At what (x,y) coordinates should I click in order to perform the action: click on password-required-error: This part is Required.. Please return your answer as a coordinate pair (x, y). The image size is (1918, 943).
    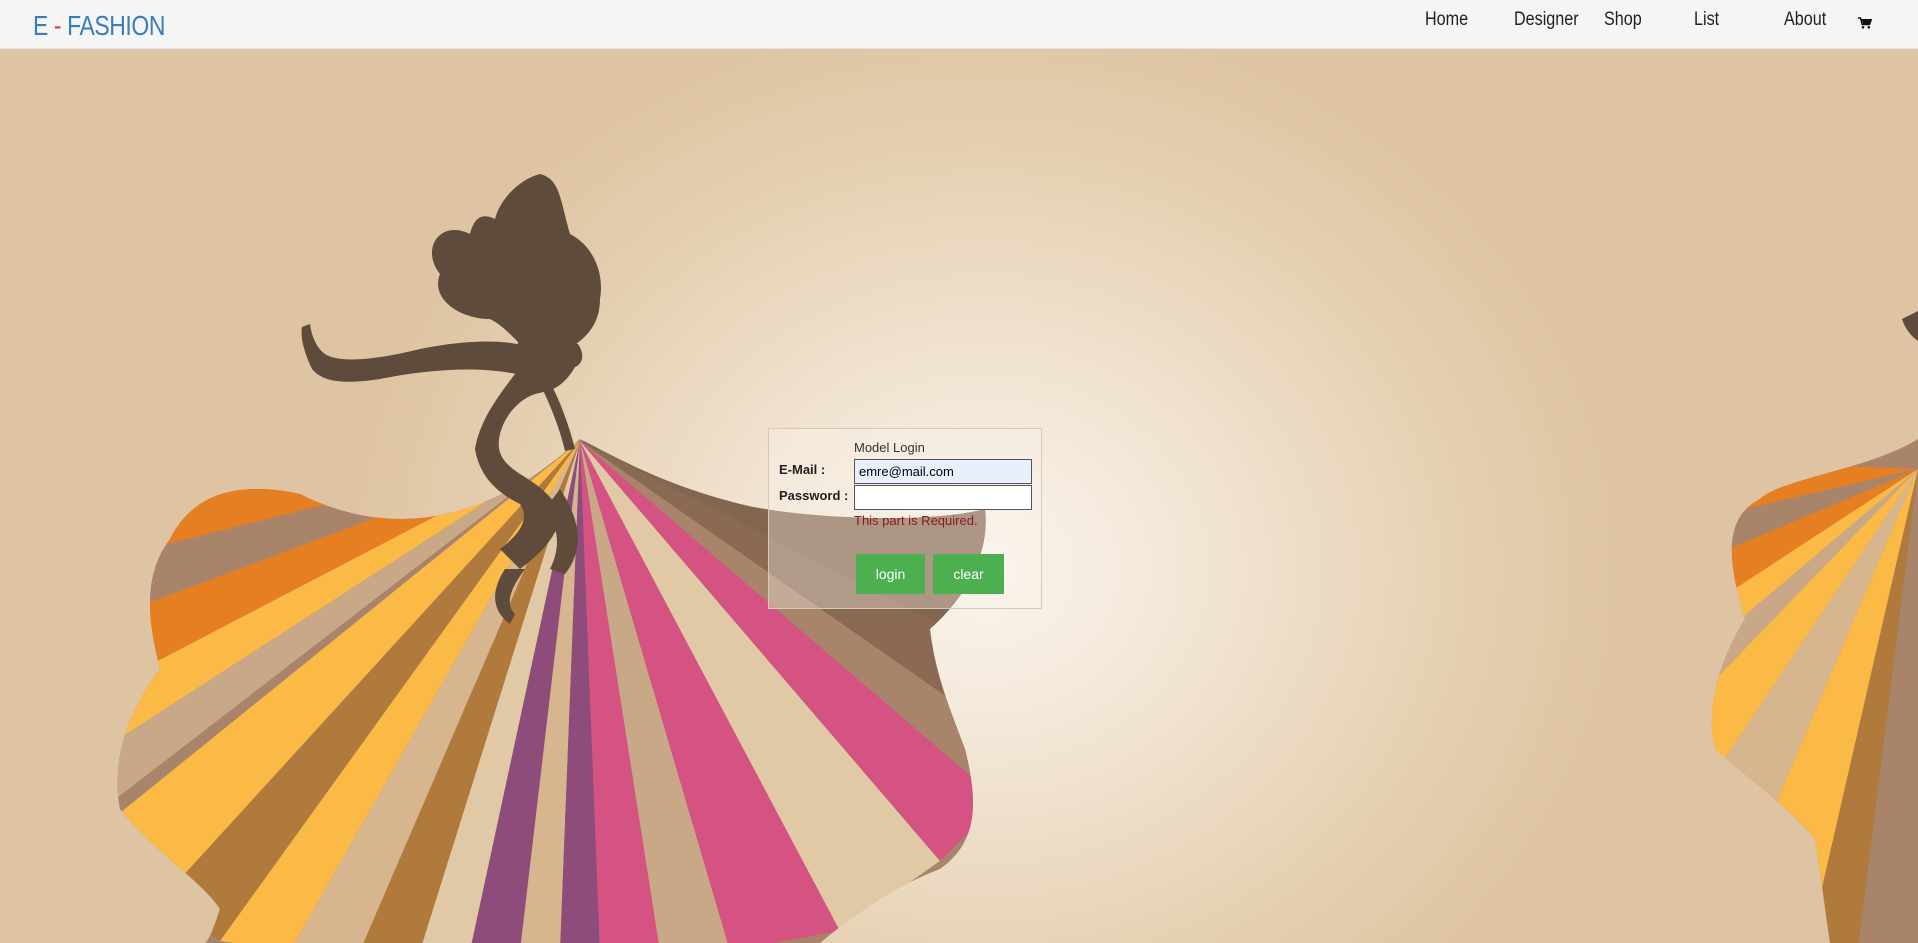
    Looking at the image, I should click on (916, 520).